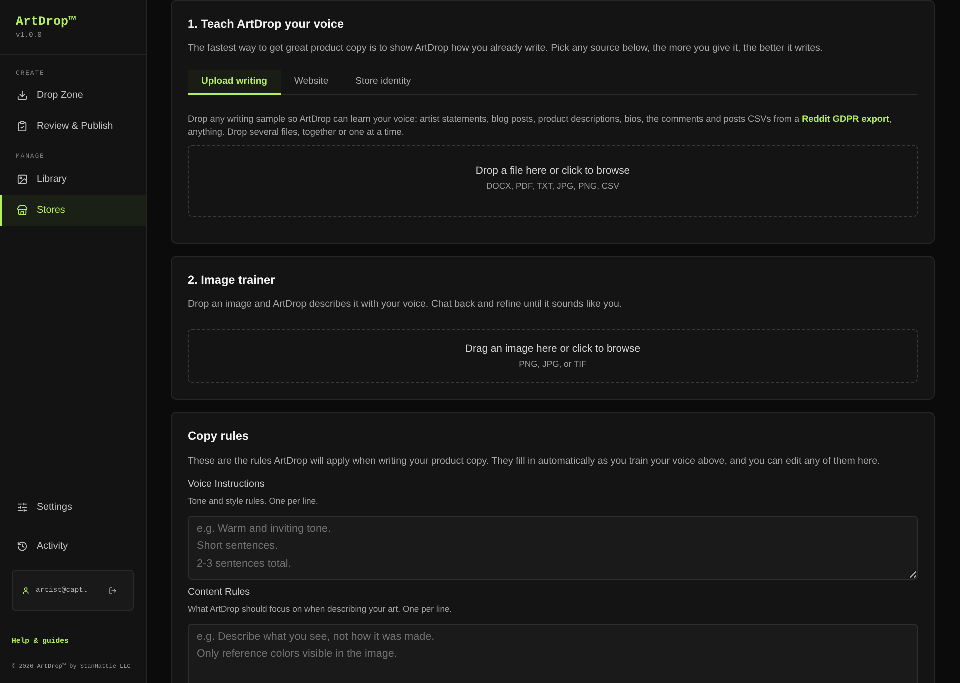  What do you see at coordinates (383, 82) in the screenshot?
I see `tab: Store identity` at bounding box center [383, 82].